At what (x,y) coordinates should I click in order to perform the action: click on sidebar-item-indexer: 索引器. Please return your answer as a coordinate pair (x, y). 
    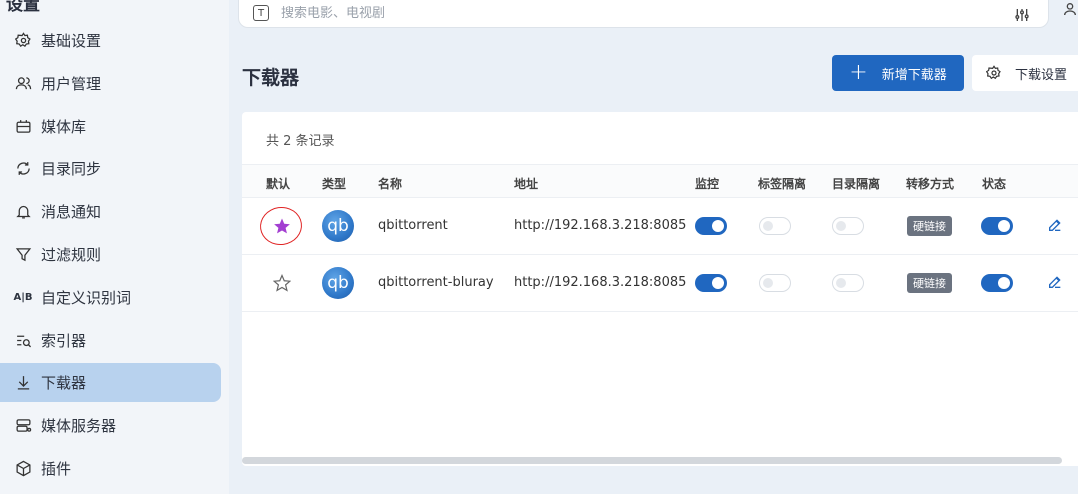
    Looking at the image, I should click on (110, 340).